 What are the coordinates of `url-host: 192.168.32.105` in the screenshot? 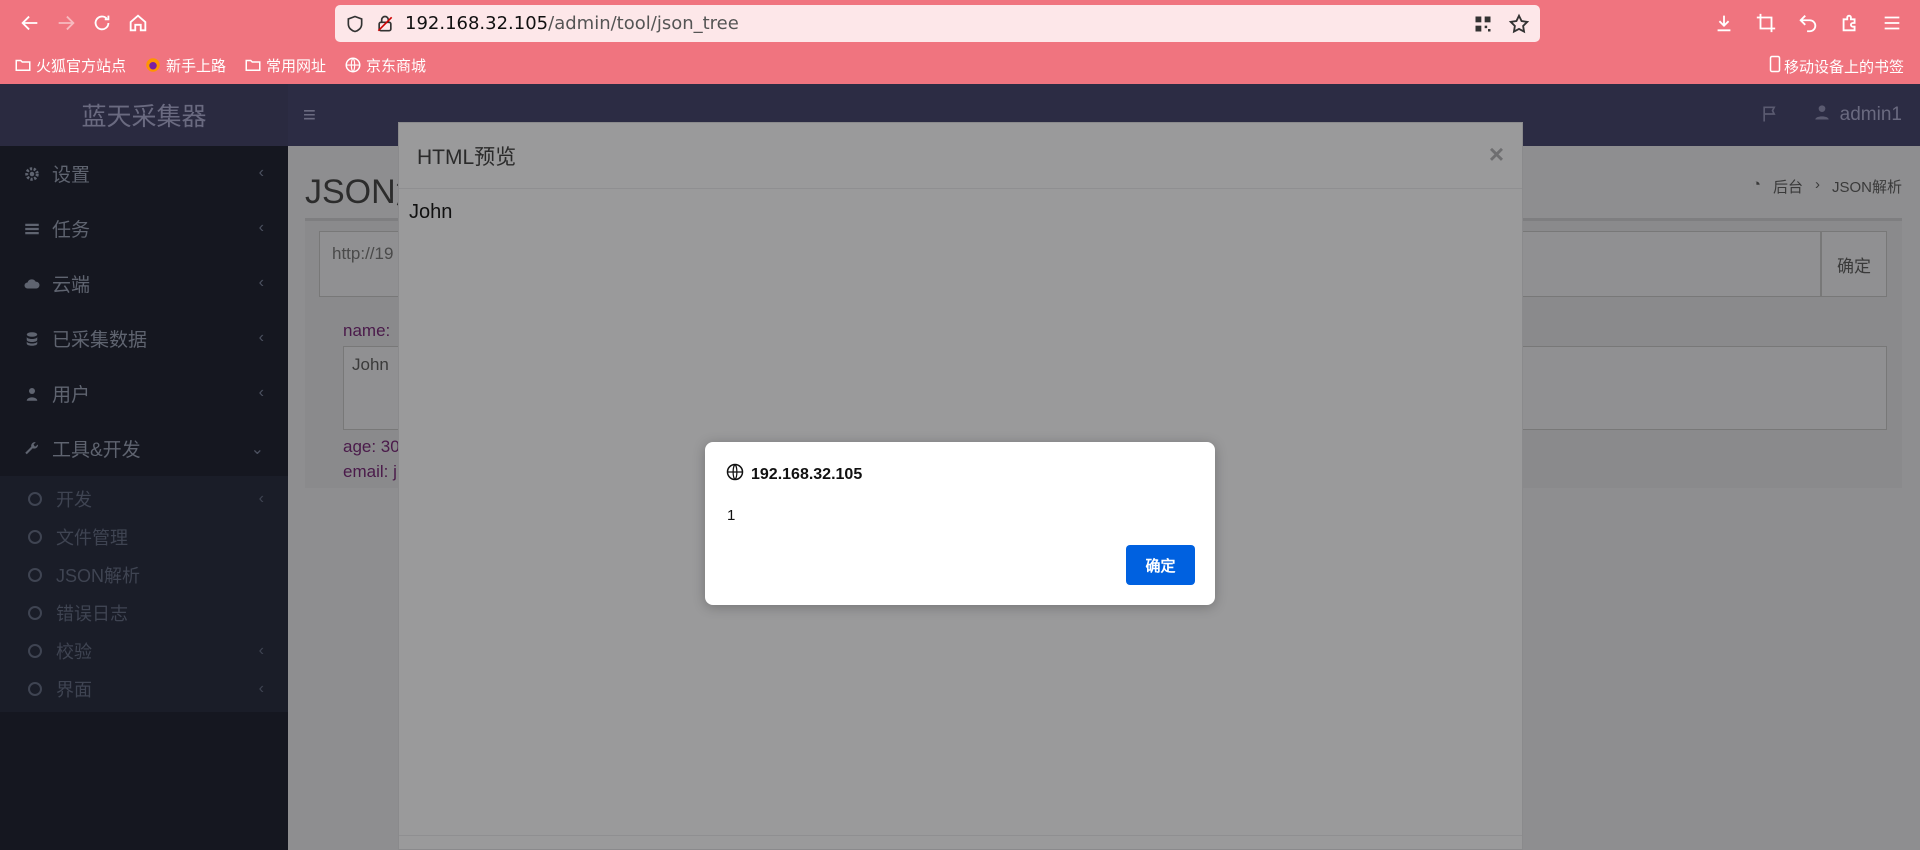 It's located at (477, 23).